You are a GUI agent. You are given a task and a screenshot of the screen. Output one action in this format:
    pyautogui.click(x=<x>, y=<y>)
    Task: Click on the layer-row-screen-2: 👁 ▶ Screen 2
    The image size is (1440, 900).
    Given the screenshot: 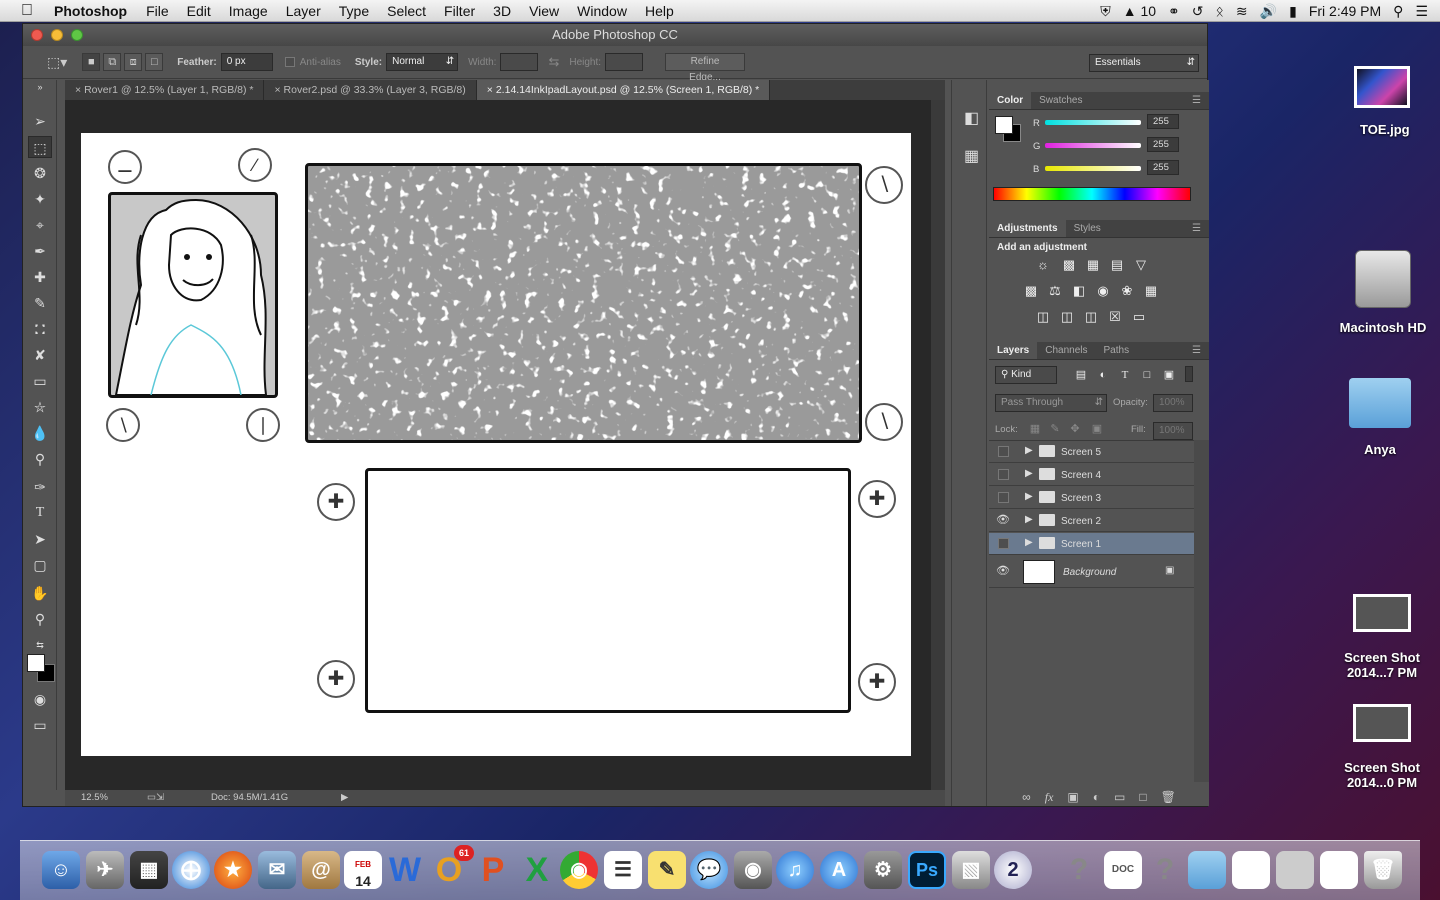 What is the action you would take?
    pyautogui.click(x=1091, y=521)
    